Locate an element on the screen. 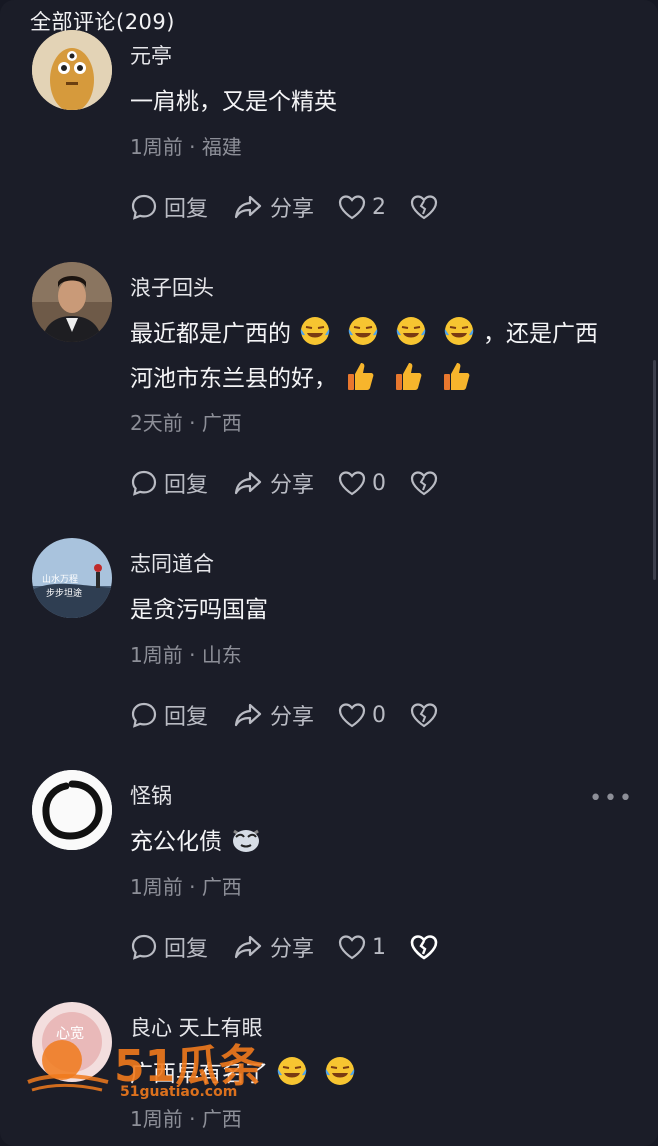 The image size is (658, 1146). comment-actions: 回复 分享 1 is located at coordinates (299, 947).